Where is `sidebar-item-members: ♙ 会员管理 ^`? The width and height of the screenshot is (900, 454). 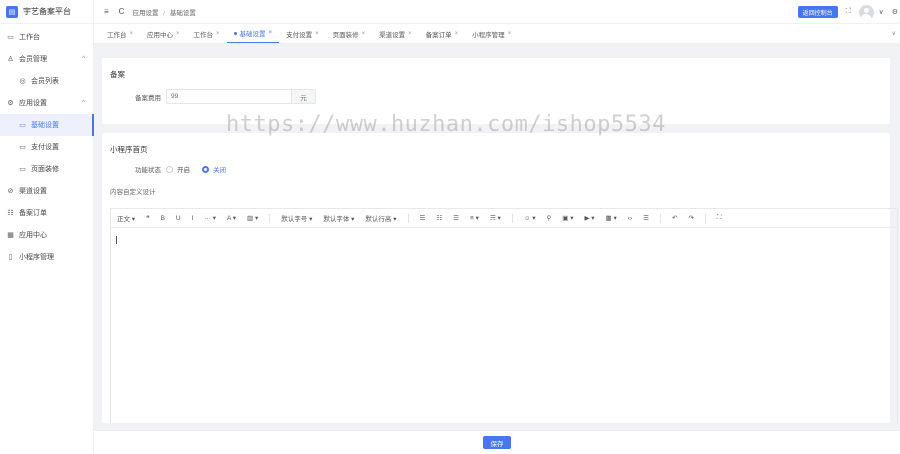
sidebar-item-members: ♙ 会员管理 ^ is located at coordinates (46, 59).